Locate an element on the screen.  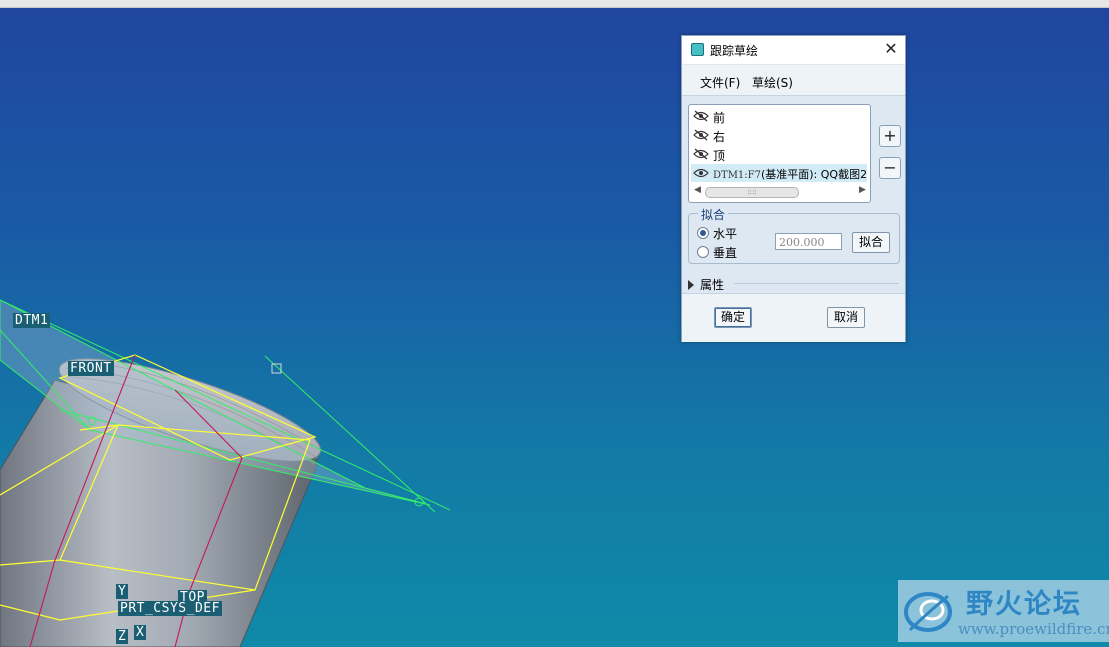
vertical-radio is located at coordinates (703, 252).